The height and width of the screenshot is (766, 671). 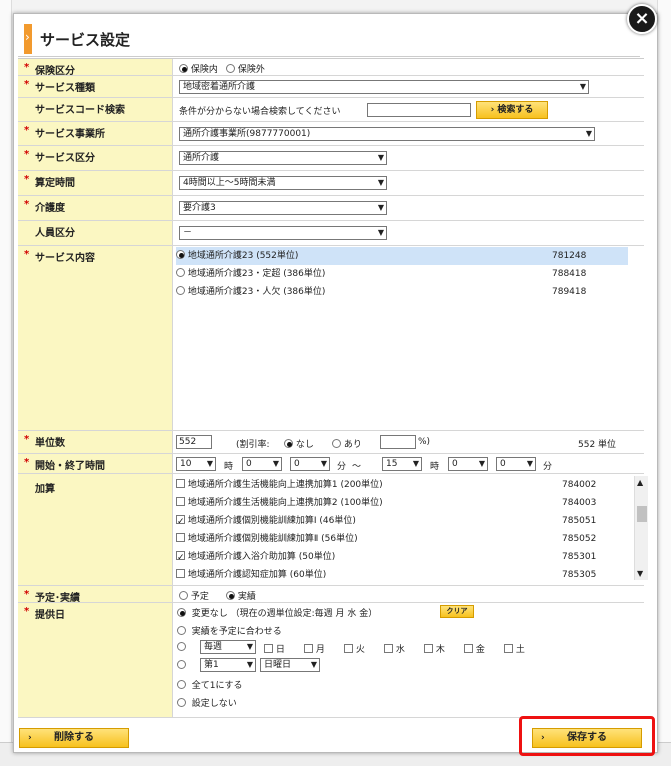 What do you see at coordinates (512, 110) in the screenshot?
I see `code-search-button: › 検索する` at bounding box center [512, 110].